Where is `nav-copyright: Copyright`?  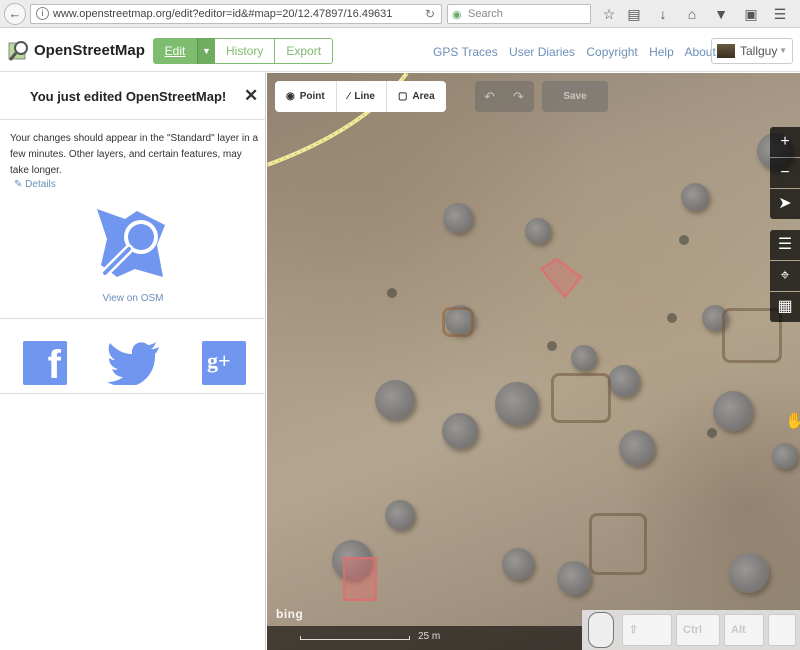
nav-copyright: Copyright is located at coordinates (611, 52).